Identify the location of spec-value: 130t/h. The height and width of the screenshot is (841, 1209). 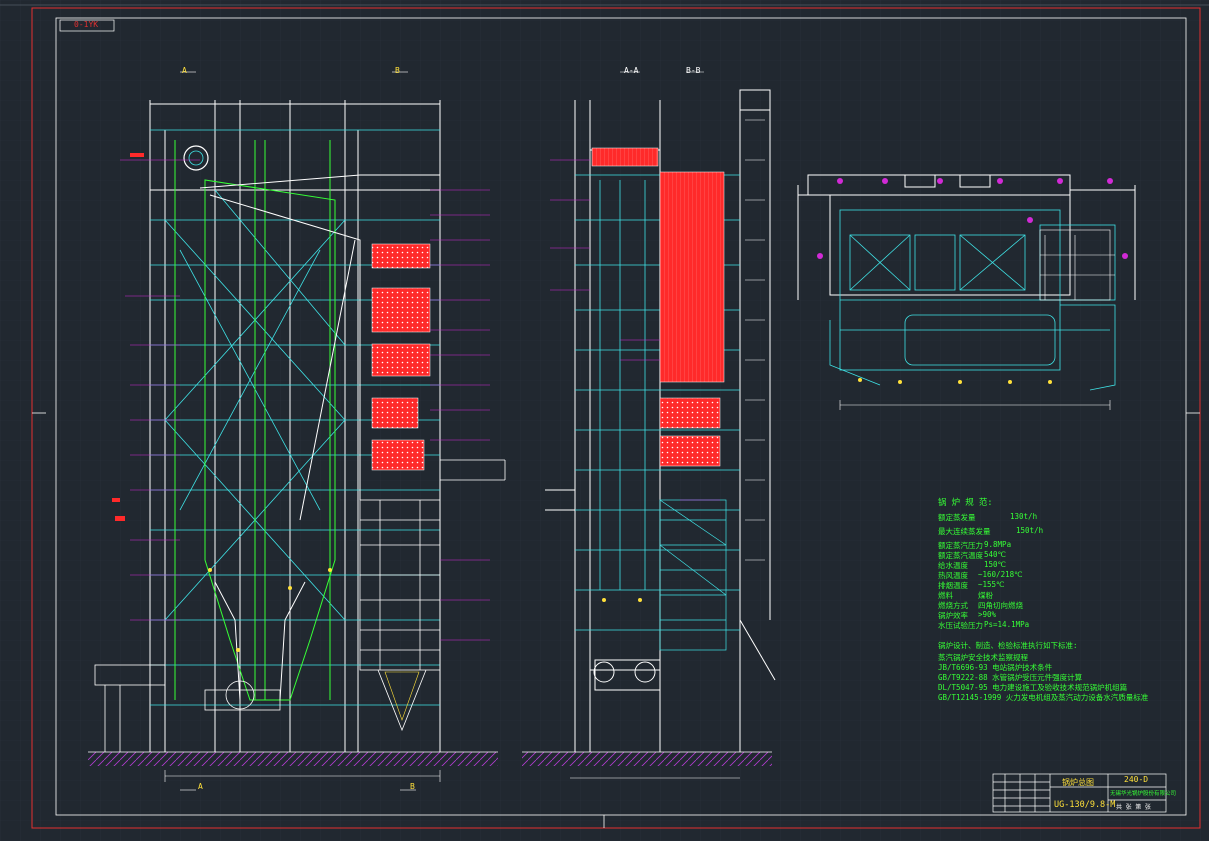
(1024, 516).